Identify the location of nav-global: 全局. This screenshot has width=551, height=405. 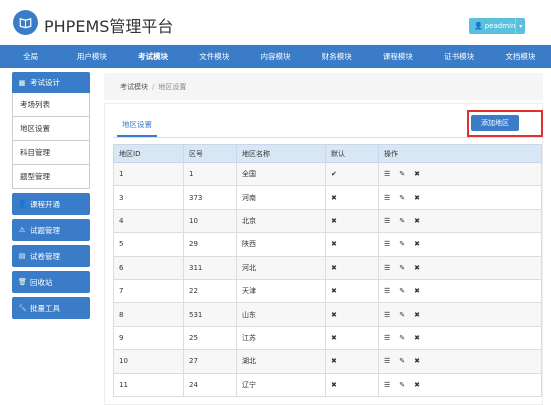
(30, 56).